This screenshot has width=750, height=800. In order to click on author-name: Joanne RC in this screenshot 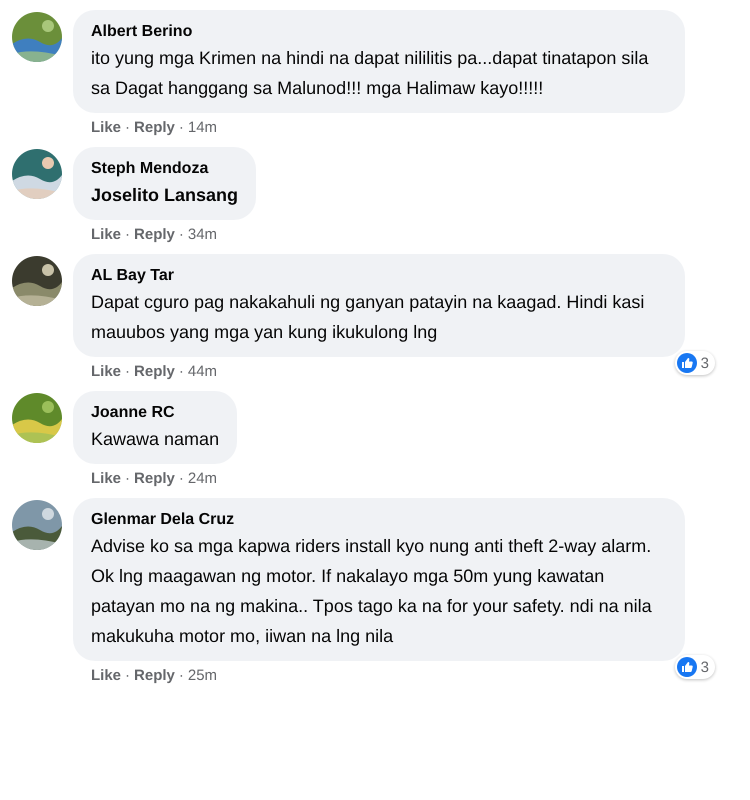, I will do `click(155, 413)`.